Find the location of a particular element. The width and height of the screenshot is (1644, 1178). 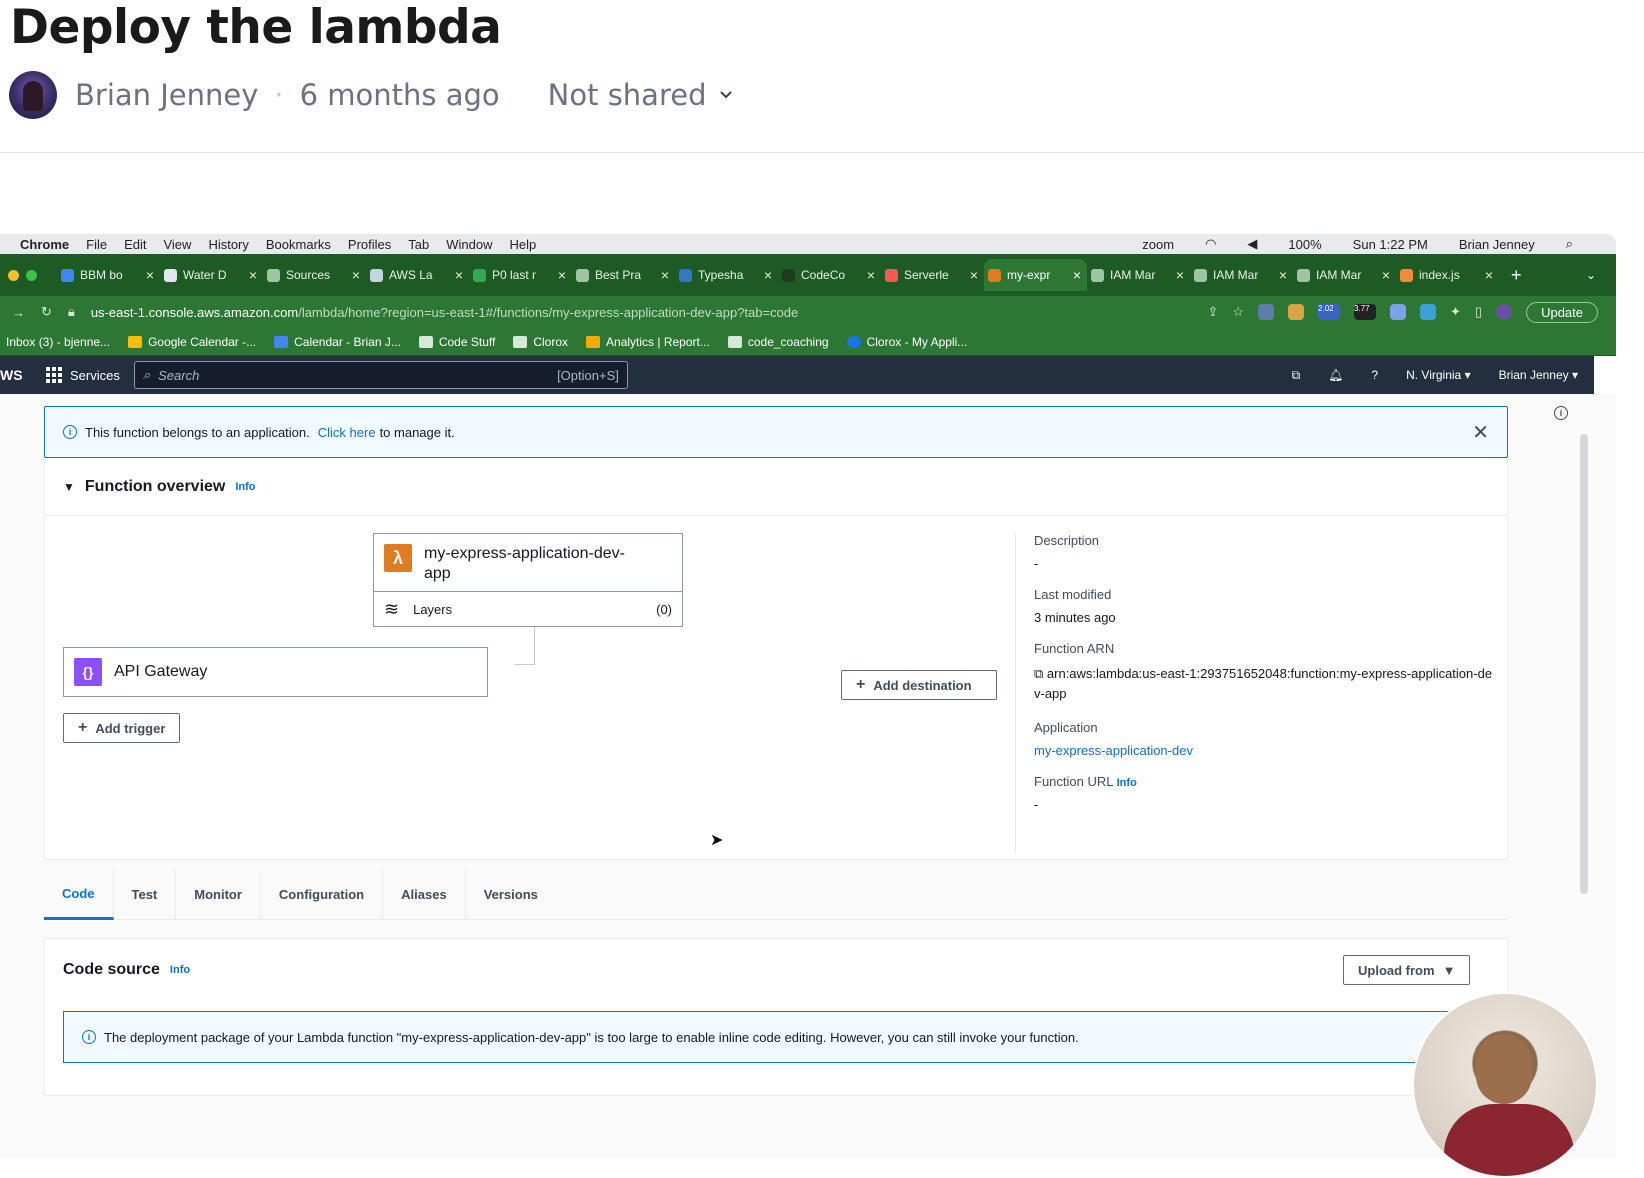

puzzle-icon: ✦ is located at coordinates (1455, 312).